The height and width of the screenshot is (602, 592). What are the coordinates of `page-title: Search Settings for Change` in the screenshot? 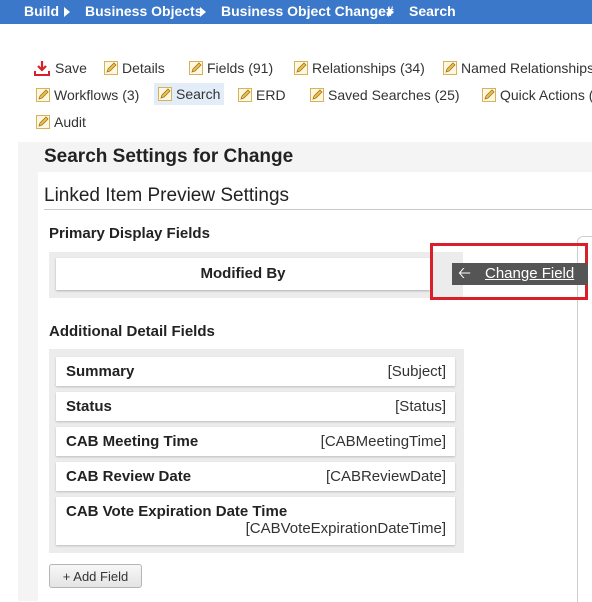 It's located at (169, 156).